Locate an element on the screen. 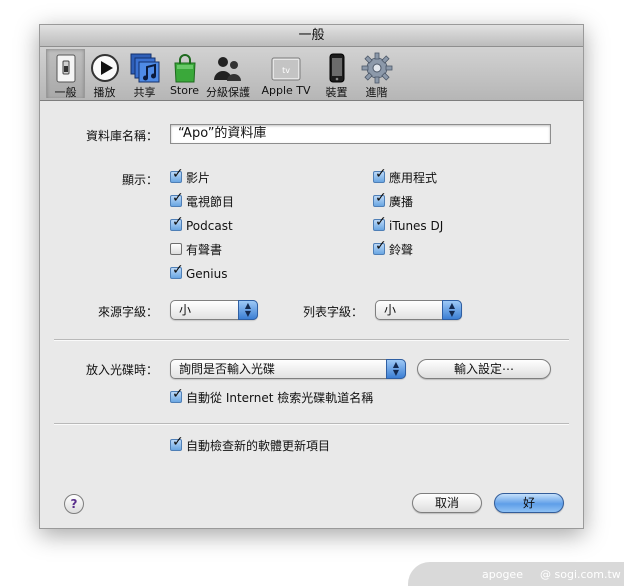  tab-store: Store is located at coordinates (184, 73).